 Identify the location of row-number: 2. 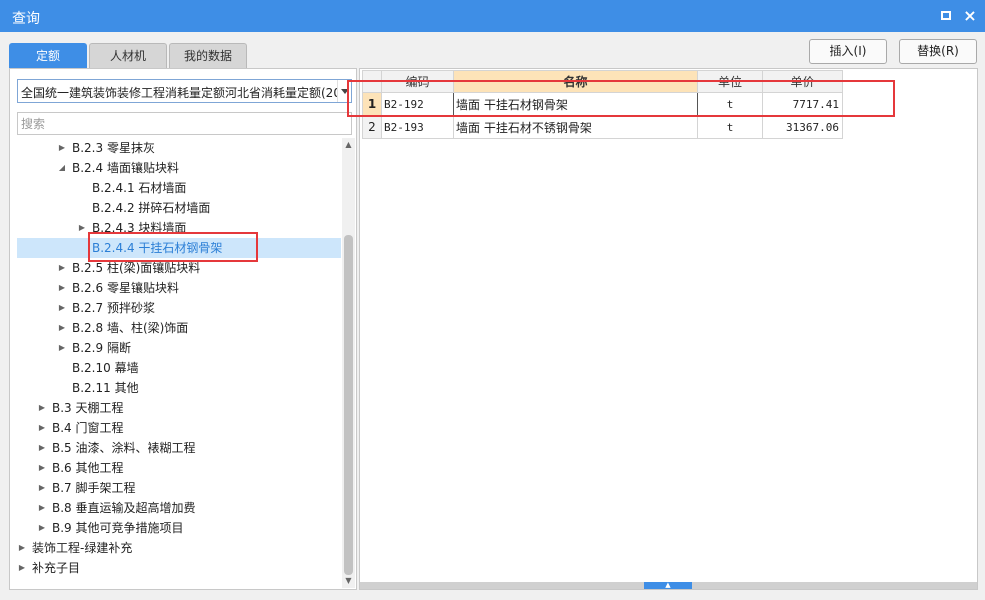
(372, 127).